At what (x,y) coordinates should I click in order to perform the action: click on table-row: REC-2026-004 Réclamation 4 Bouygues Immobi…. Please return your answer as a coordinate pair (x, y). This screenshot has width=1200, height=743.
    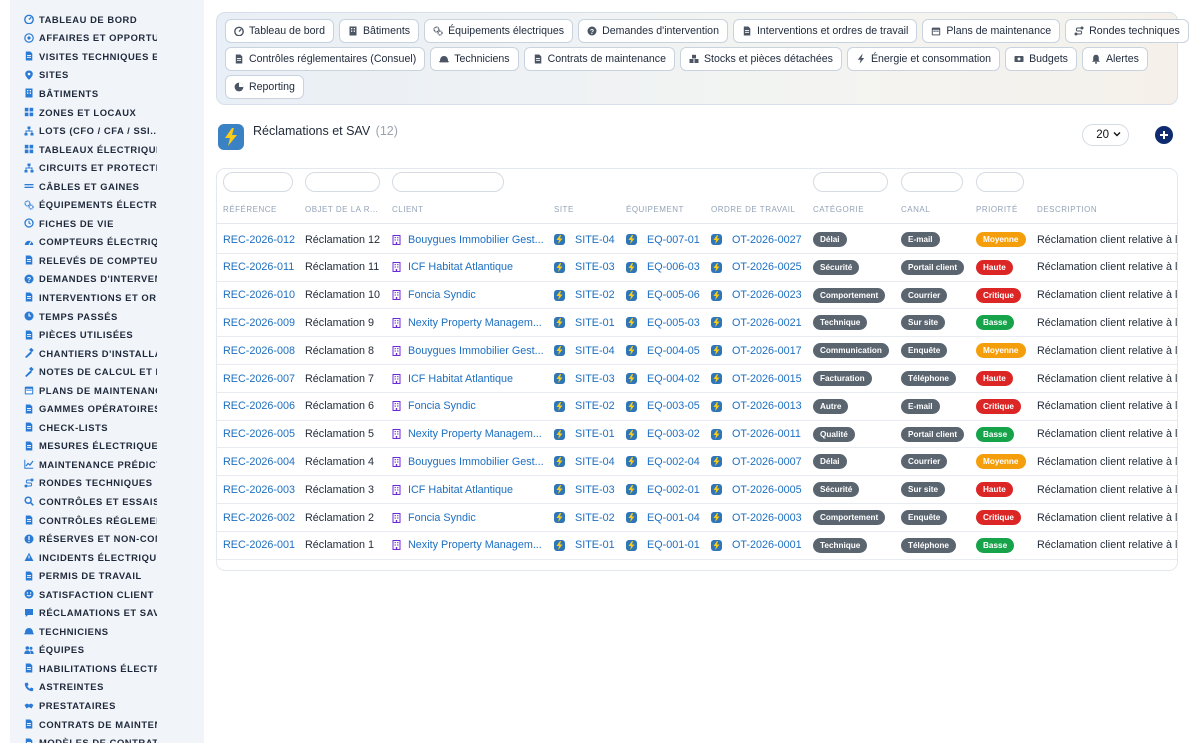
    Looking at the image, I should click on (697, 462).